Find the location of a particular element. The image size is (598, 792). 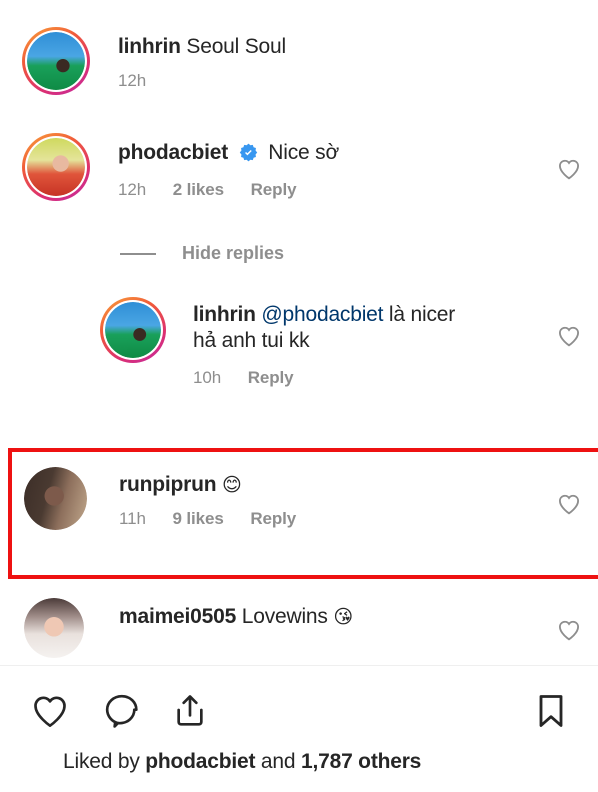

comment-button is located at coordinates (120, 711).